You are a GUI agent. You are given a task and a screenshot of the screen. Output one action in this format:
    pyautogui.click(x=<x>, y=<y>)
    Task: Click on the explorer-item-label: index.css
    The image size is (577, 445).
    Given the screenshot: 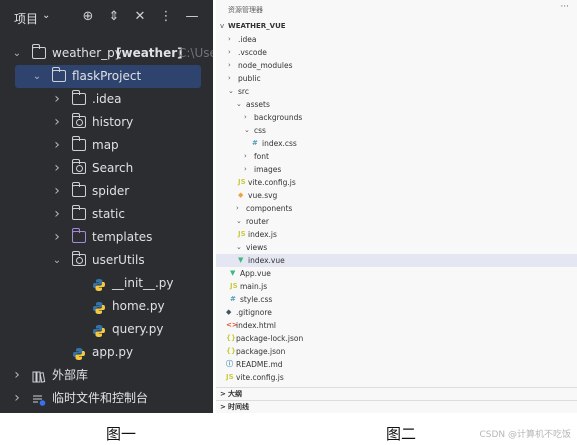 What is the action you would take?
    pyautogui.click(x=279, y=143)
    